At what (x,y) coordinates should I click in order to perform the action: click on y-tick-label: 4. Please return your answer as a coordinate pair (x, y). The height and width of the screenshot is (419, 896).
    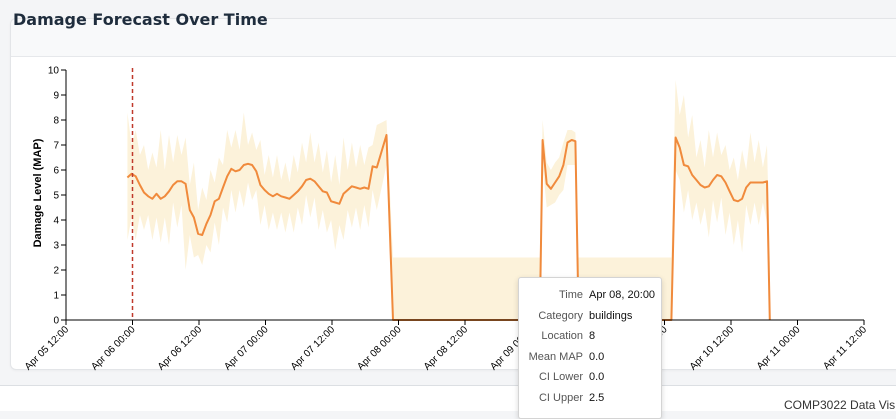
    Looking at the image, I should click on (56, 221).